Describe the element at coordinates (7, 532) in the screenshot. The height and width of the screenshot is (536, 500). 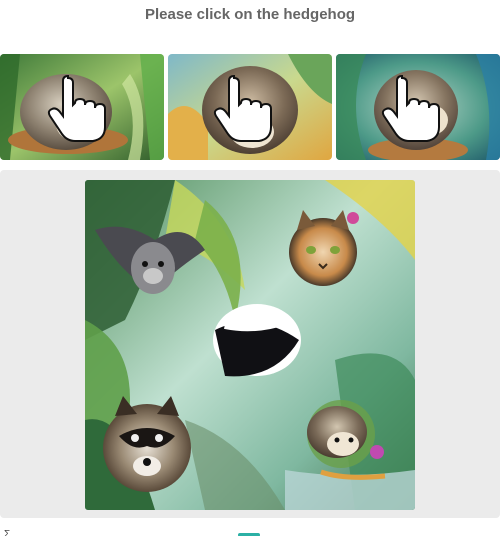
I see `footer-text: Σ` at that location.